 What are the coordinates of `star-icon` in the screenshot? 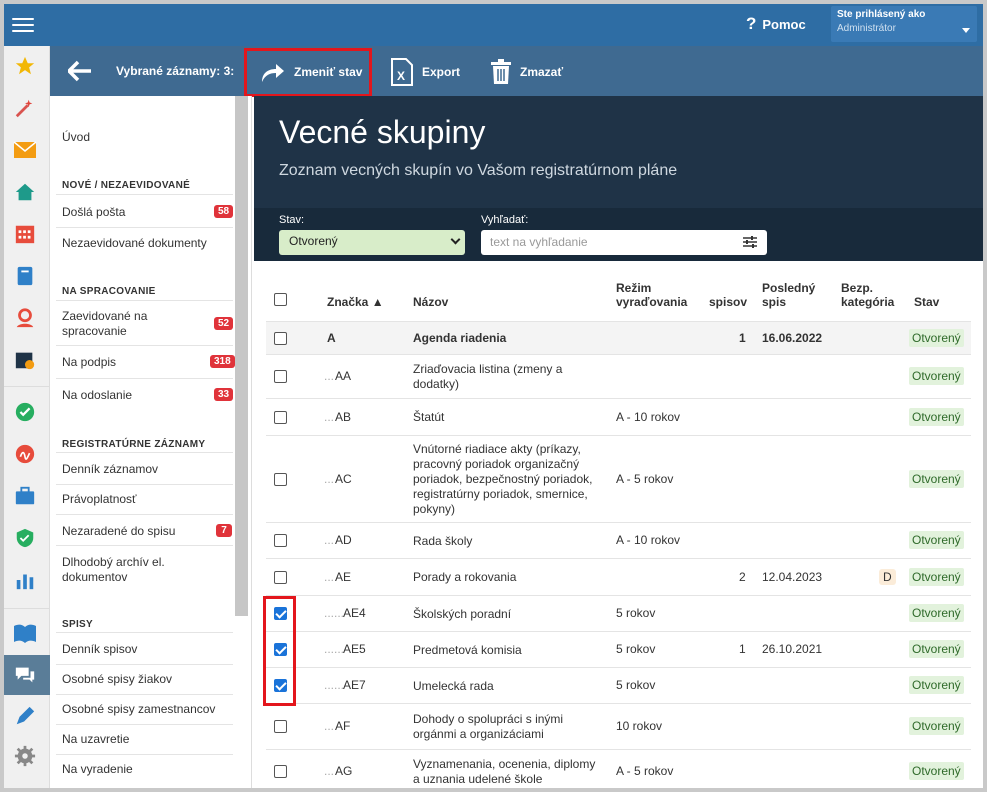 It's located at (25, 66).